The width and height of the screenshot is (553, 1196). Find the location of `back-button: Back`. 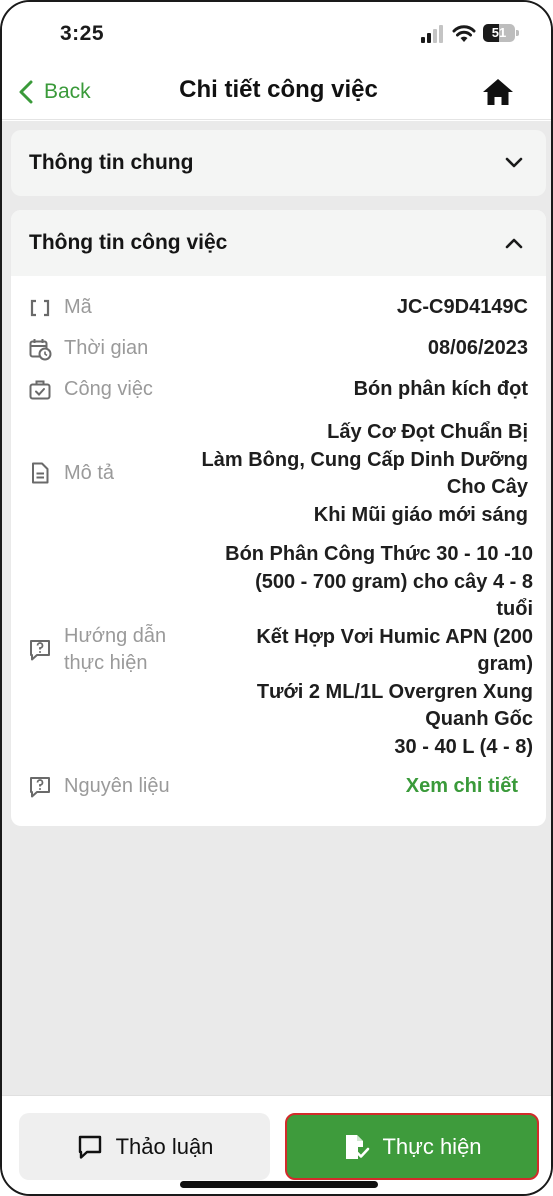

back-button: Back is located at coordinates (54, 92).